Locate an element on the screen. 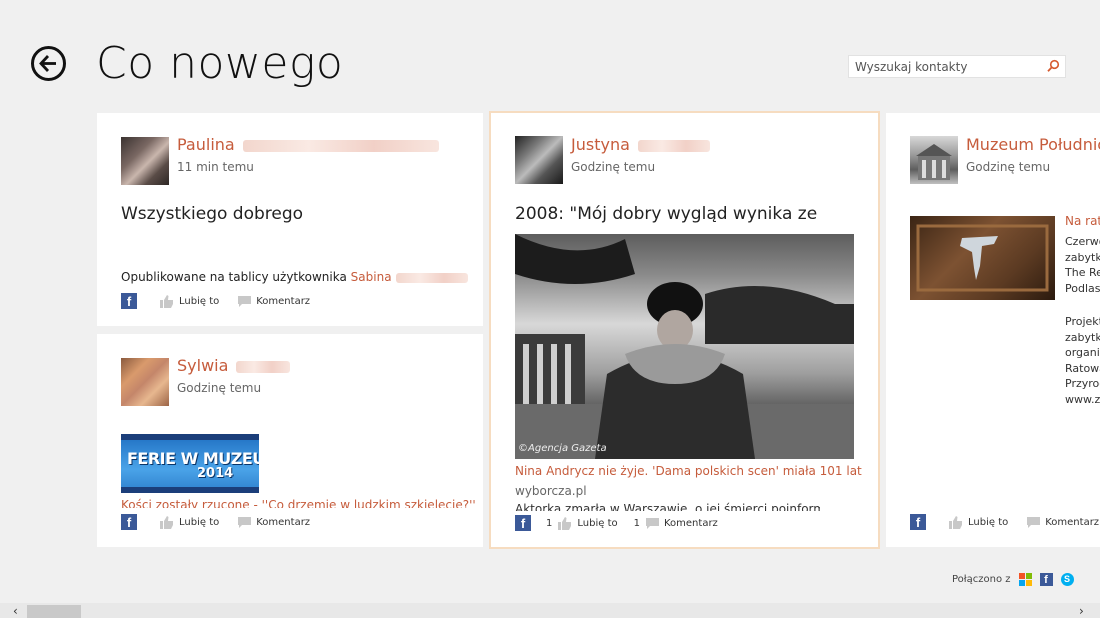  post-actions: f 1 Lubię to 1 Komentarz is located at coordinates (616, 523).